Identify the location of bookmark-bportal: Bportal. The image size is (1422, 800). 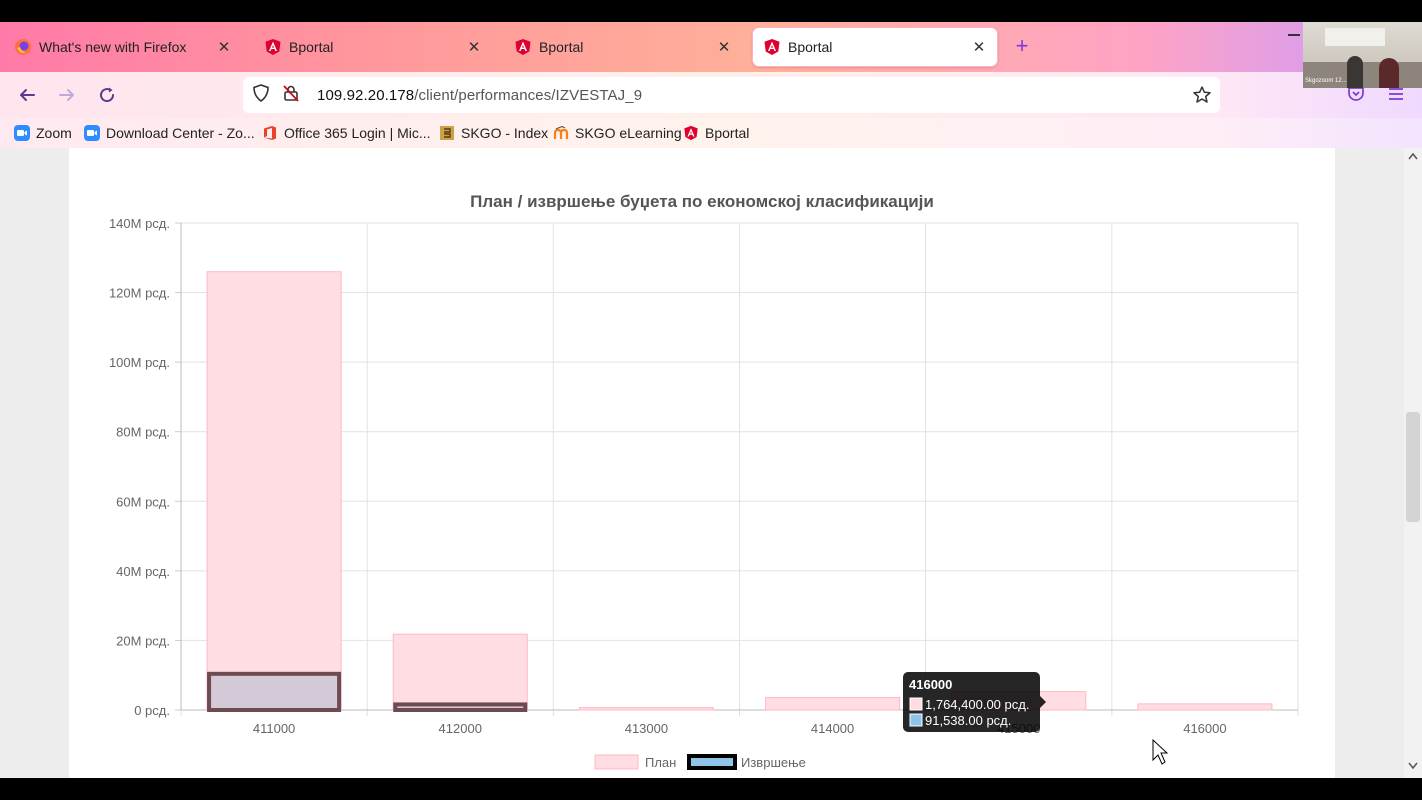
(716, 133).